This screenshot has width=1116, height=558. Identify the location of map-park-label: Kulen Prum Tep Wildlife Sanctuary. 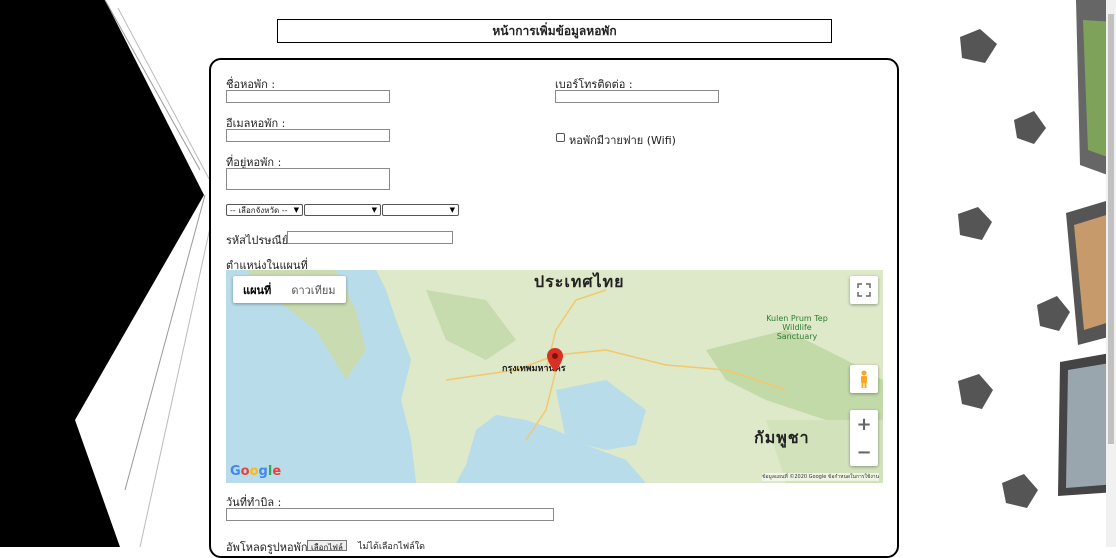
(797, 327).